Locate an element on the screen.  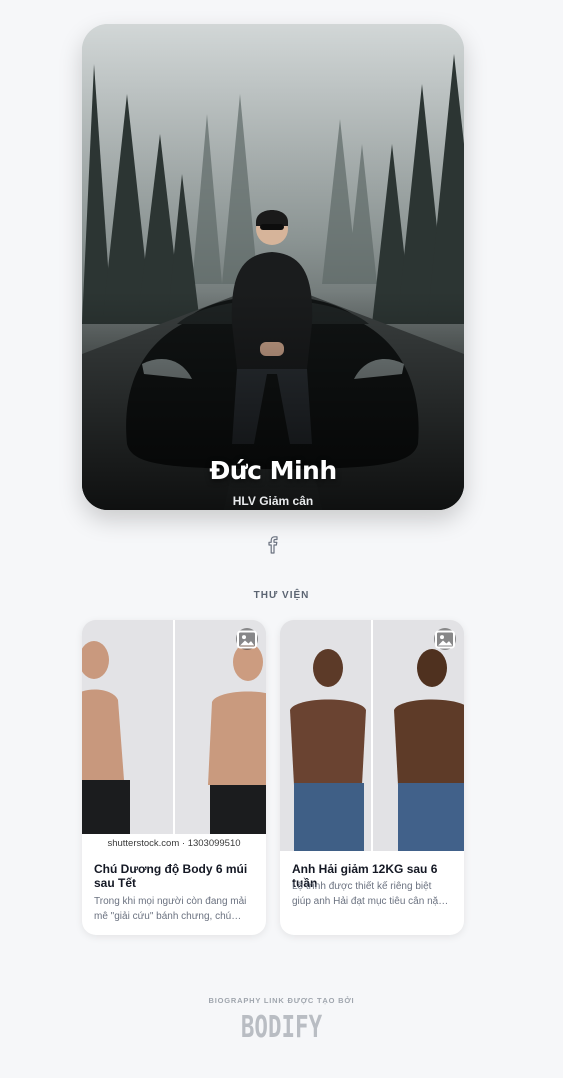
facebook-link is located at coordinates (273, 545).